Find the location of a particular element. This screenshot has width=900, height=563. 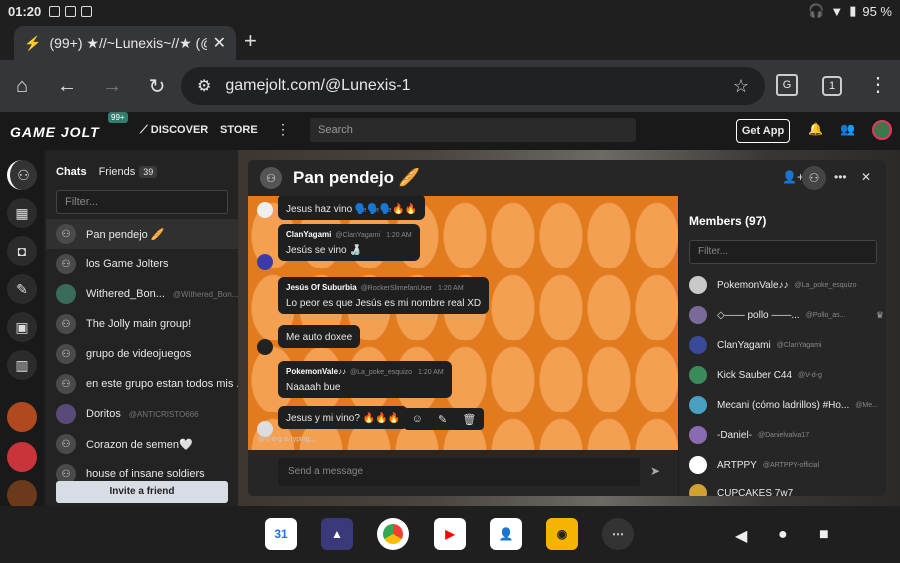

message-author: PokemonVale♪♪ is located at coordinates (316, 371).